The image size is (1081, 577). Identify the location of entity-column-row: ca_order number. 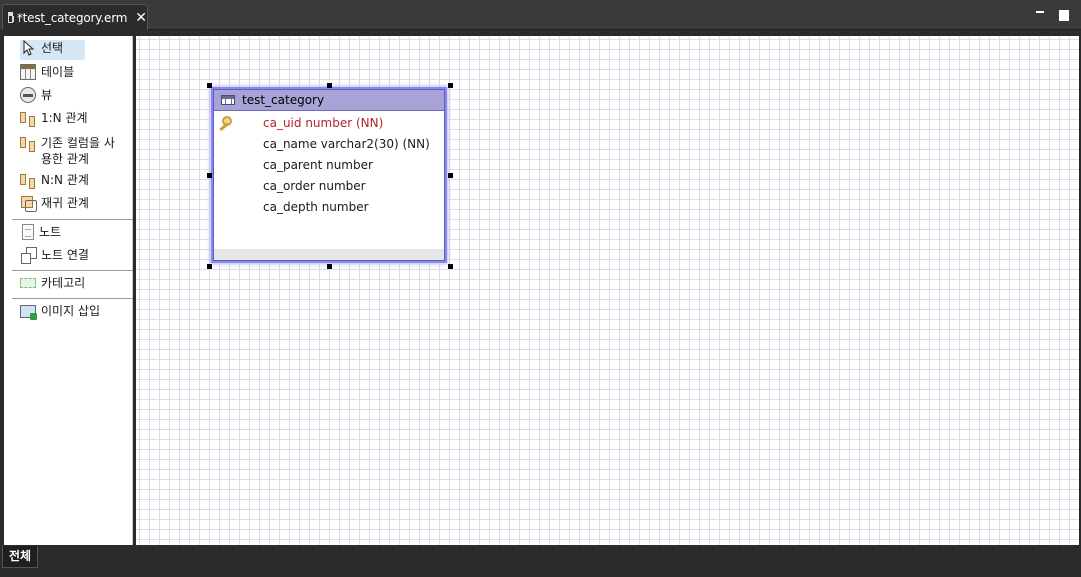
(314, 186).